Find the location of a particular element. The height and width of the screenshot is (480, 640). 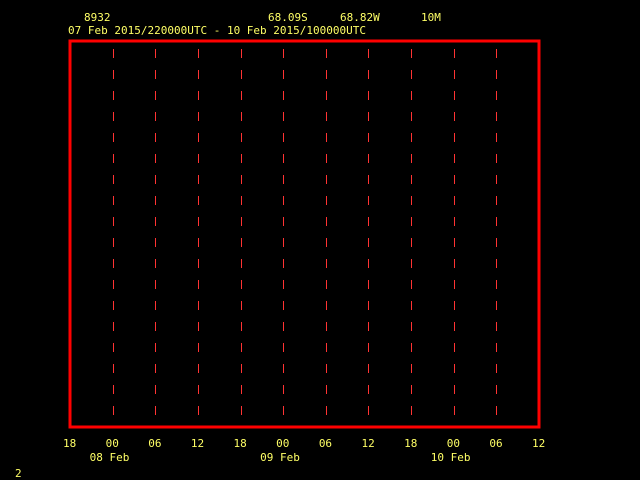

x-date-label: 10 Feb is located at coordinates (450, 457).